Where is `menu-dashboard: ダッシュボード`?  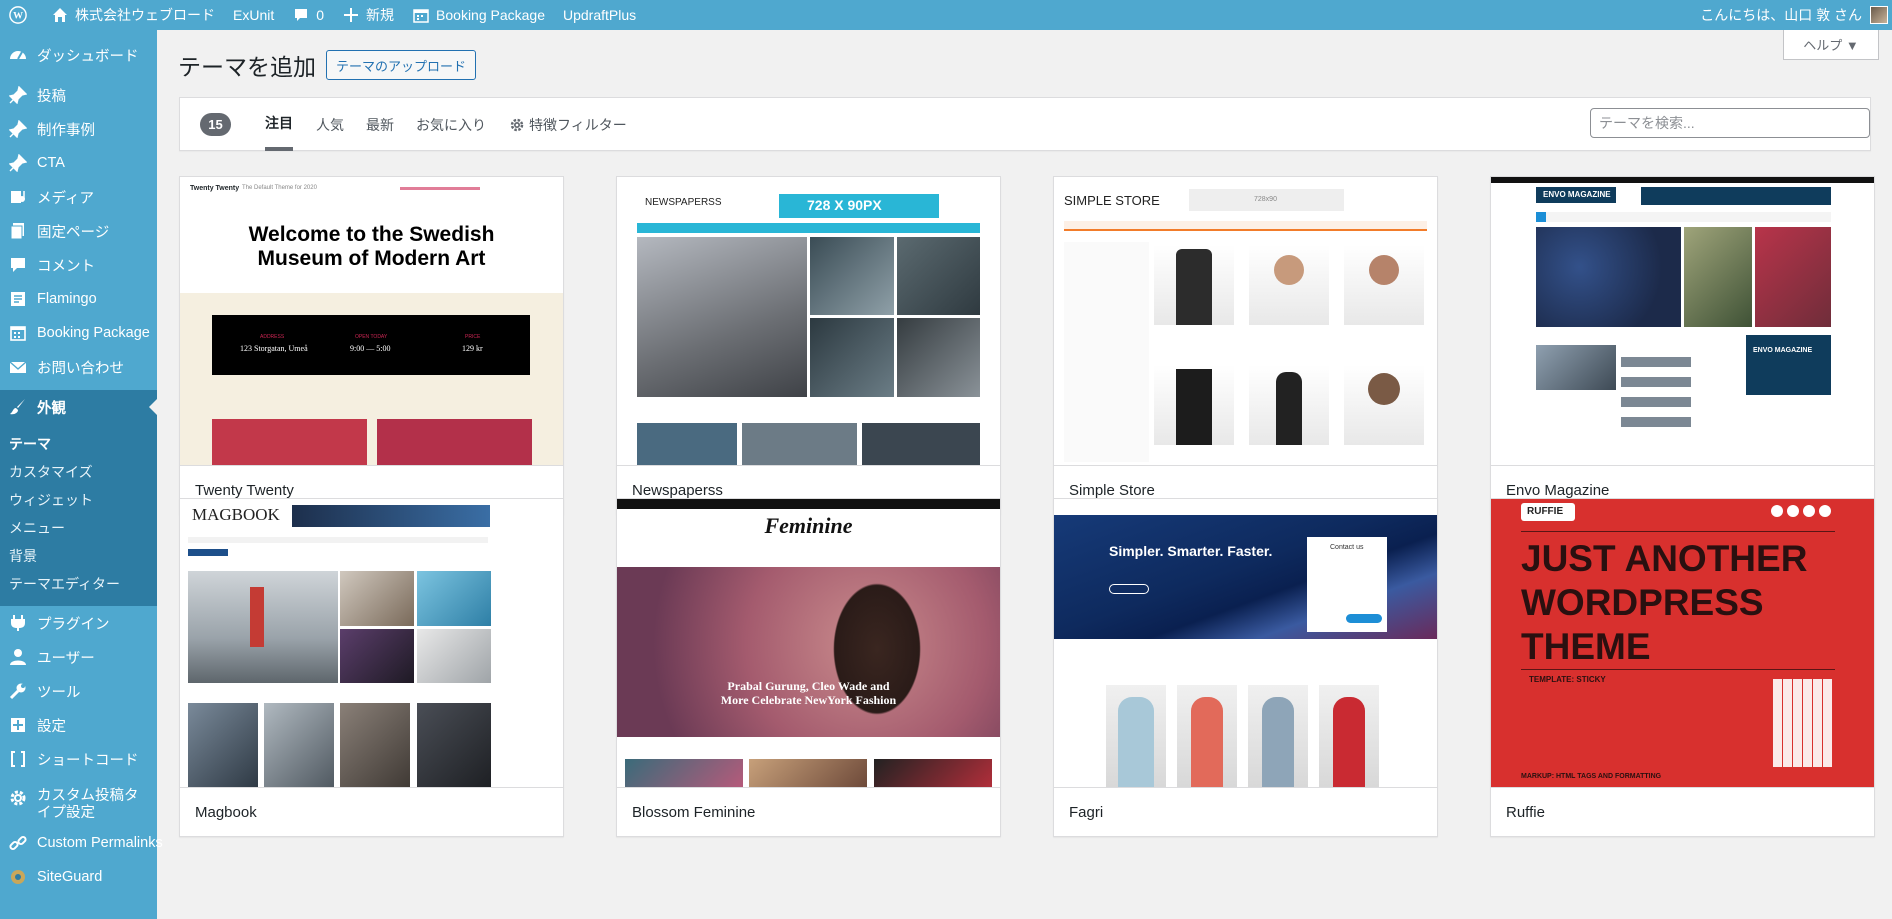 menu-dashboard: ダッシュボード is located at coordinates (78, 55).